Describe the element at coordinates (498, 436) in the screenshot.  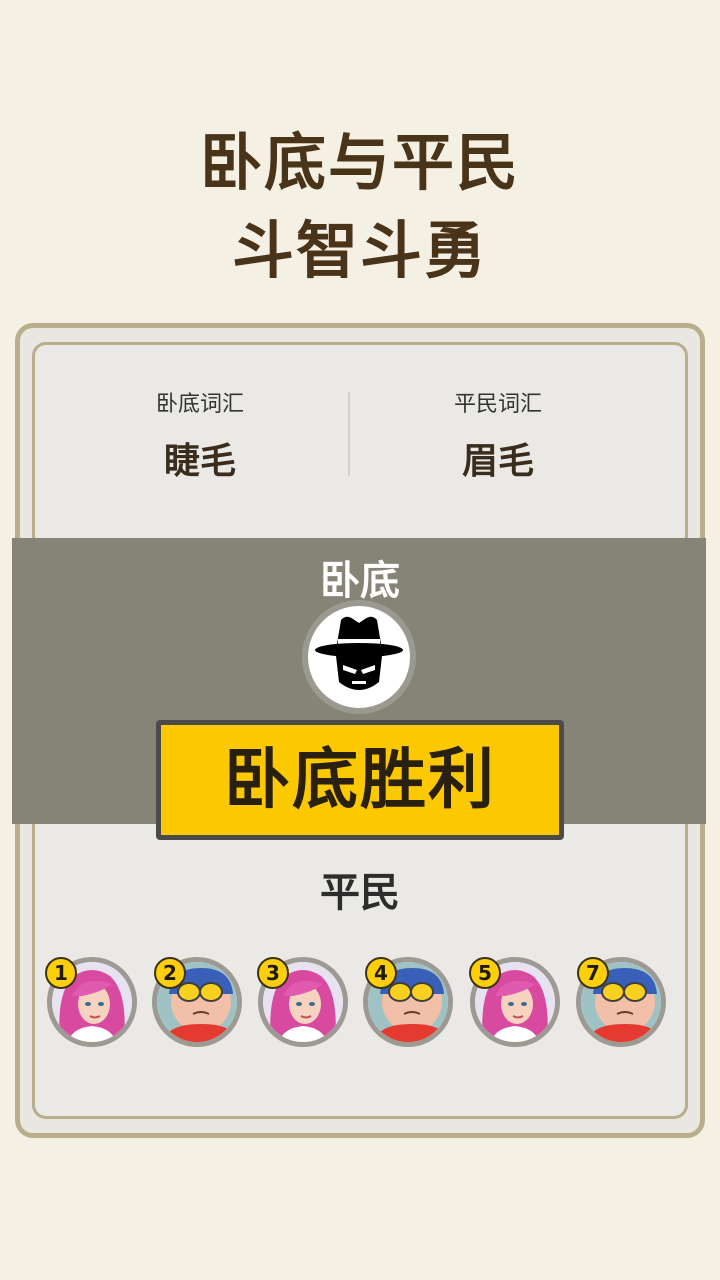
I see `civilian-word-column: 平民词汇 眉毛` at that location.